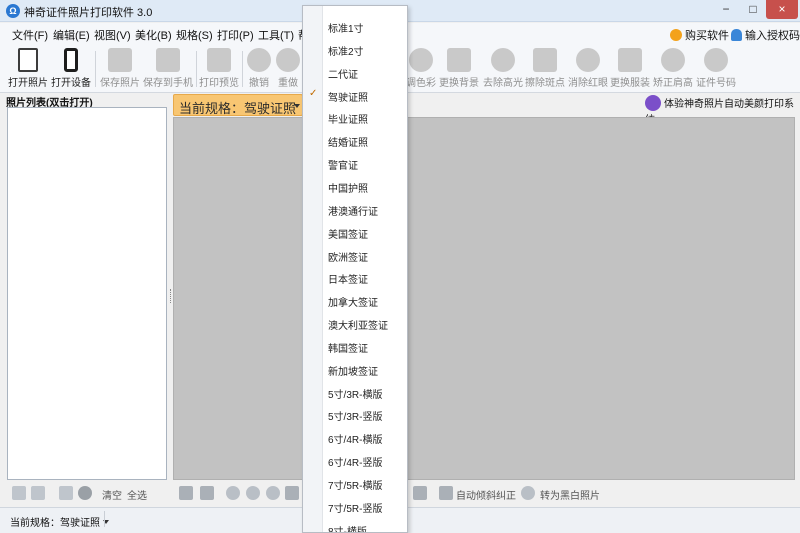 The image size is (800, 533). I want to click on save-photo-button: 保存照片, so click(120, 68).